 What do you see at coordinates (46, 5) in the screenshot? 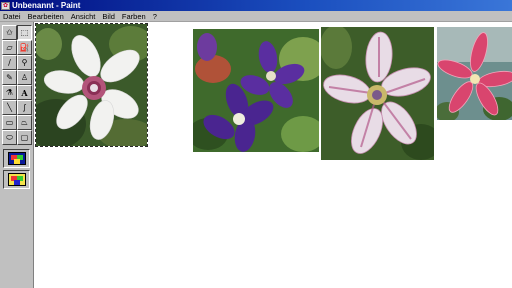
I see `window-title: Unbenannt - Paint` at bounding box center [46, 5].